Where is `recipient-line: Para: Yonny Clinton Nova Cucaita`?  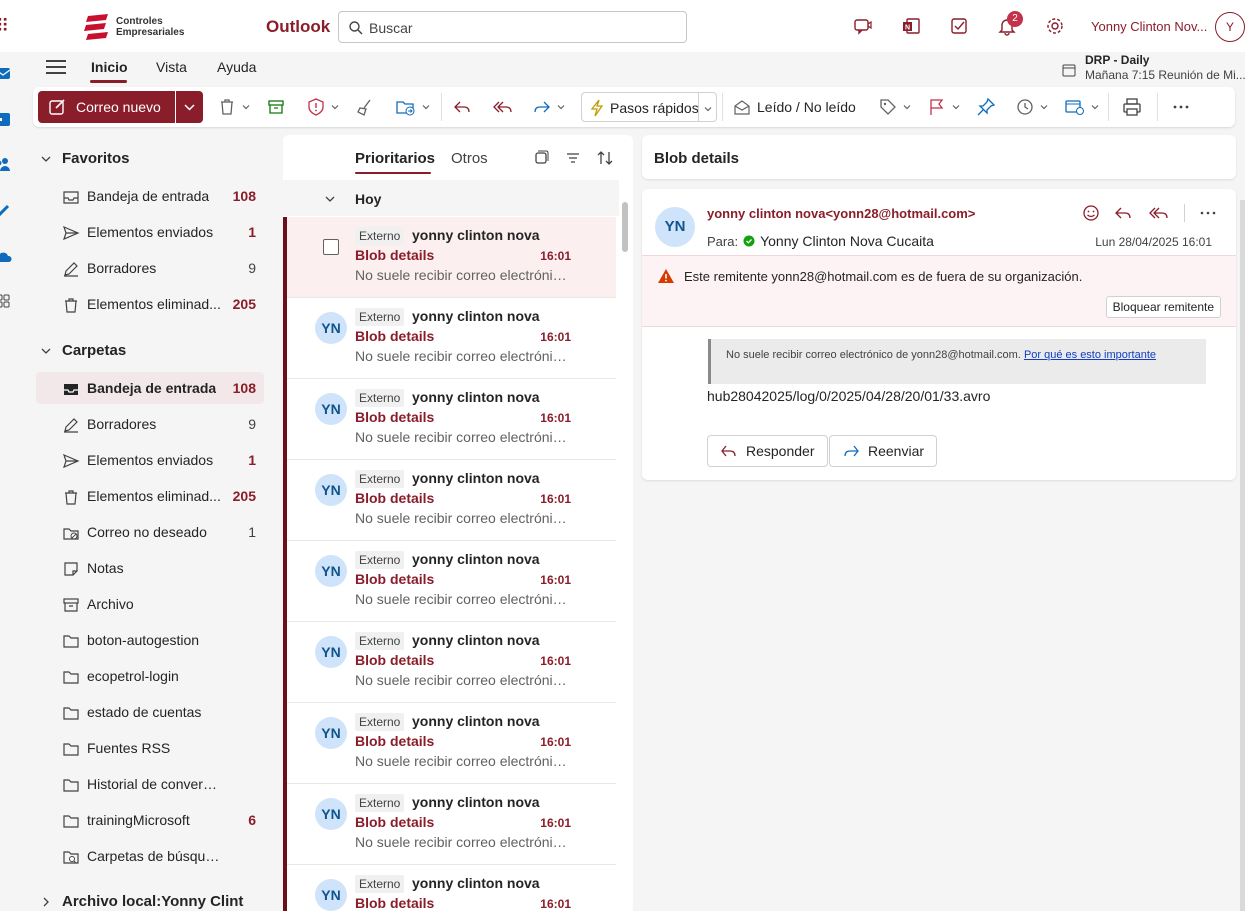 recipient-line: Para: Yonny Clinton Nova Cucaita is located at coordinates (820, 241).